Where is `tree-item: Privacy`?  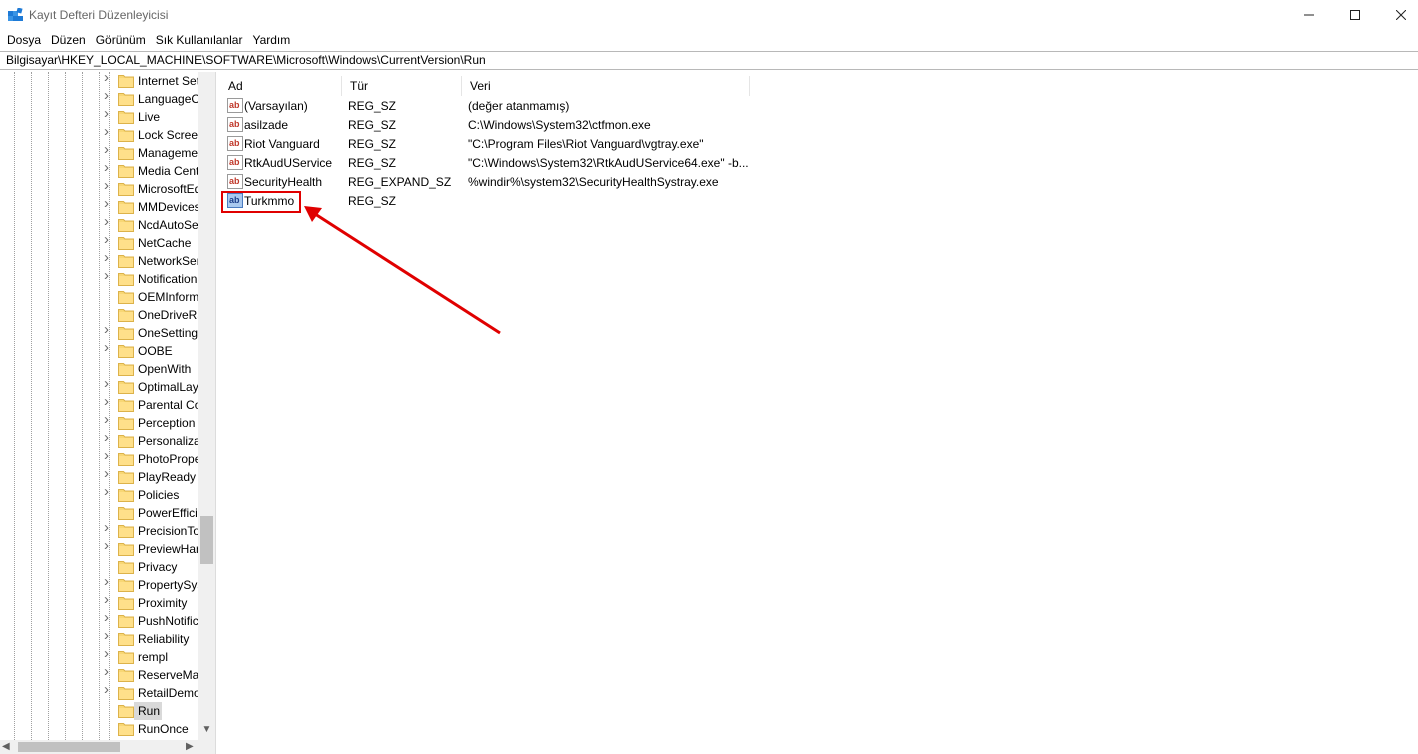 tree-item: Privacy is located at coordinates (99, 567).